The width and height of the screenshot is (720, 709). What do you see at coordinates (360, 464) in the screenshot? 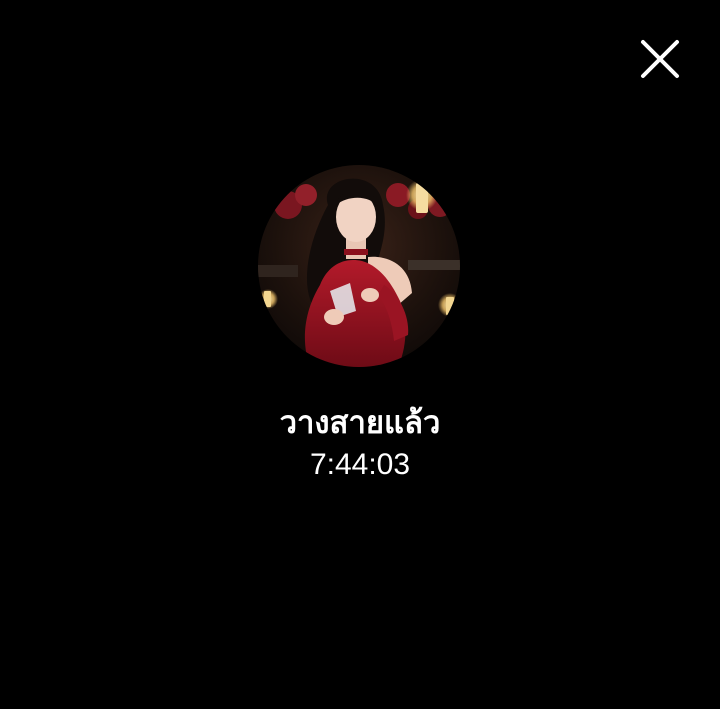
I see `call-duration: 7:44:03` at bounding box center [360, 464].